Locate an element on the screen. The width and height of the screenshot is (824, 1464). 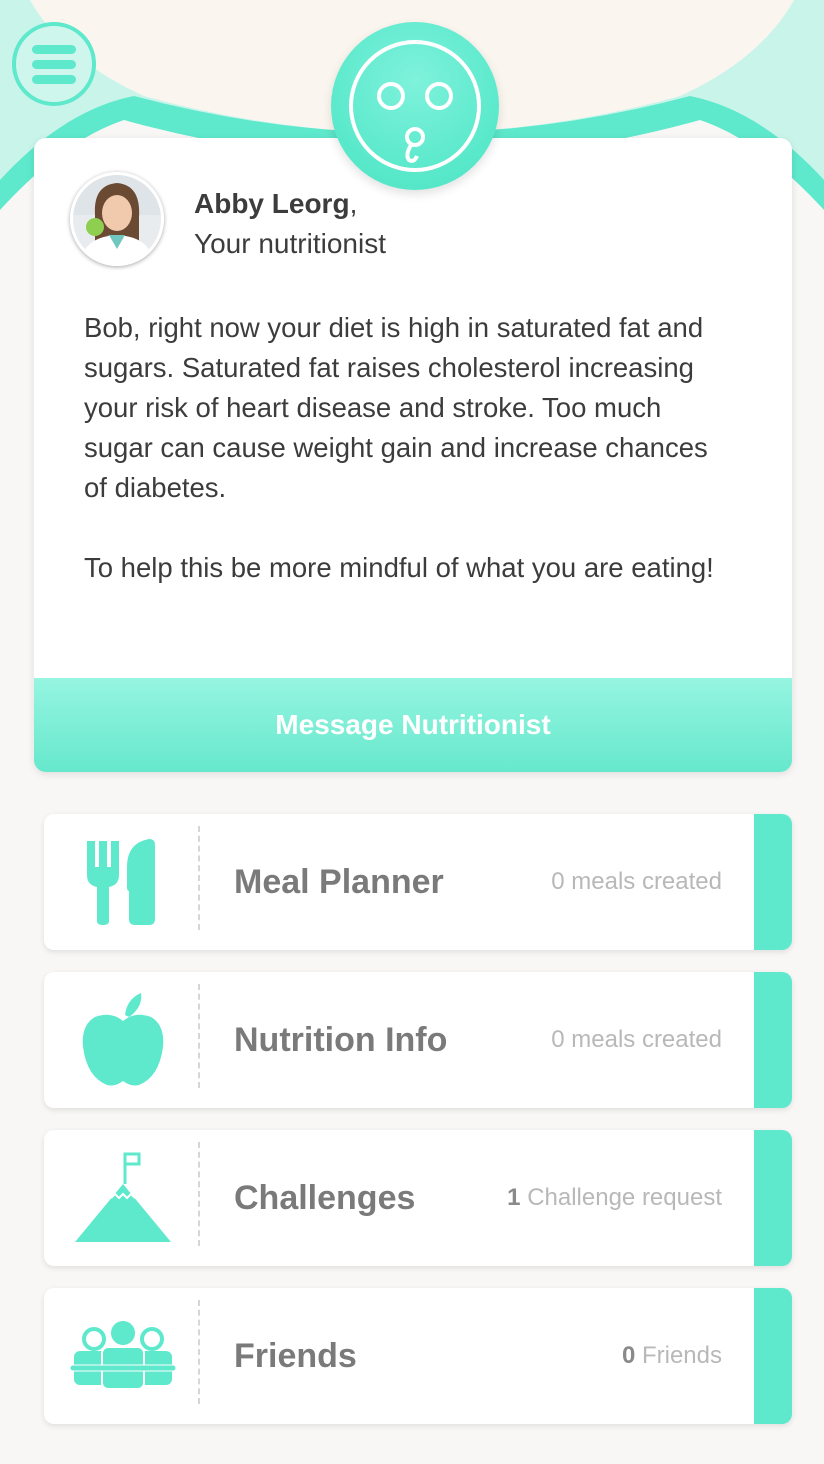
nutritionist-role: Your nutritionist is located at coordinates (290, 243).